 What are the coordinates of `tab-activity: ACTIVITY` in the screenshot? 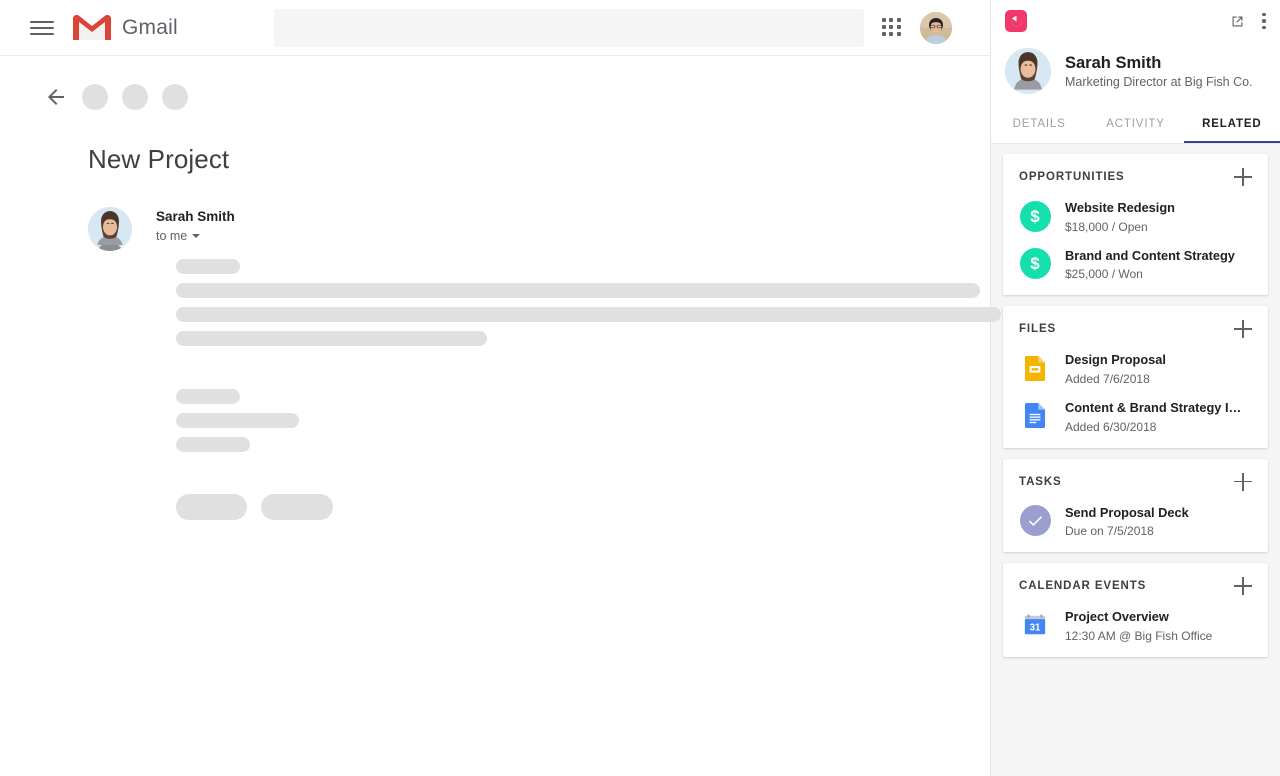 It's located at (1135, 125).